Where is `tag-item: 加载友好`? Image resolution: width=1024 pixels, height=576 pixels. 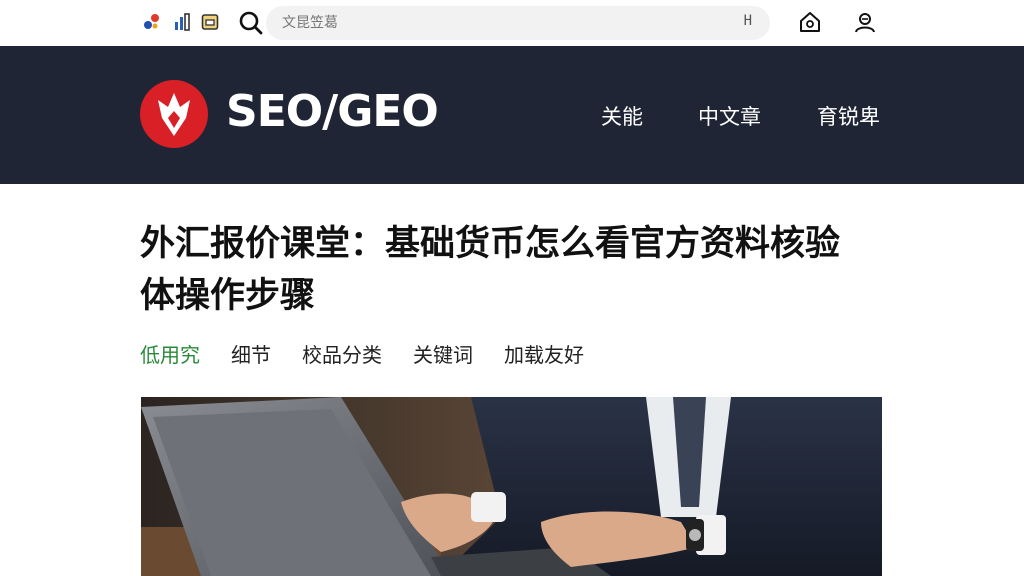 tag-item: 加载友好 is located at coordinates (544, 353).